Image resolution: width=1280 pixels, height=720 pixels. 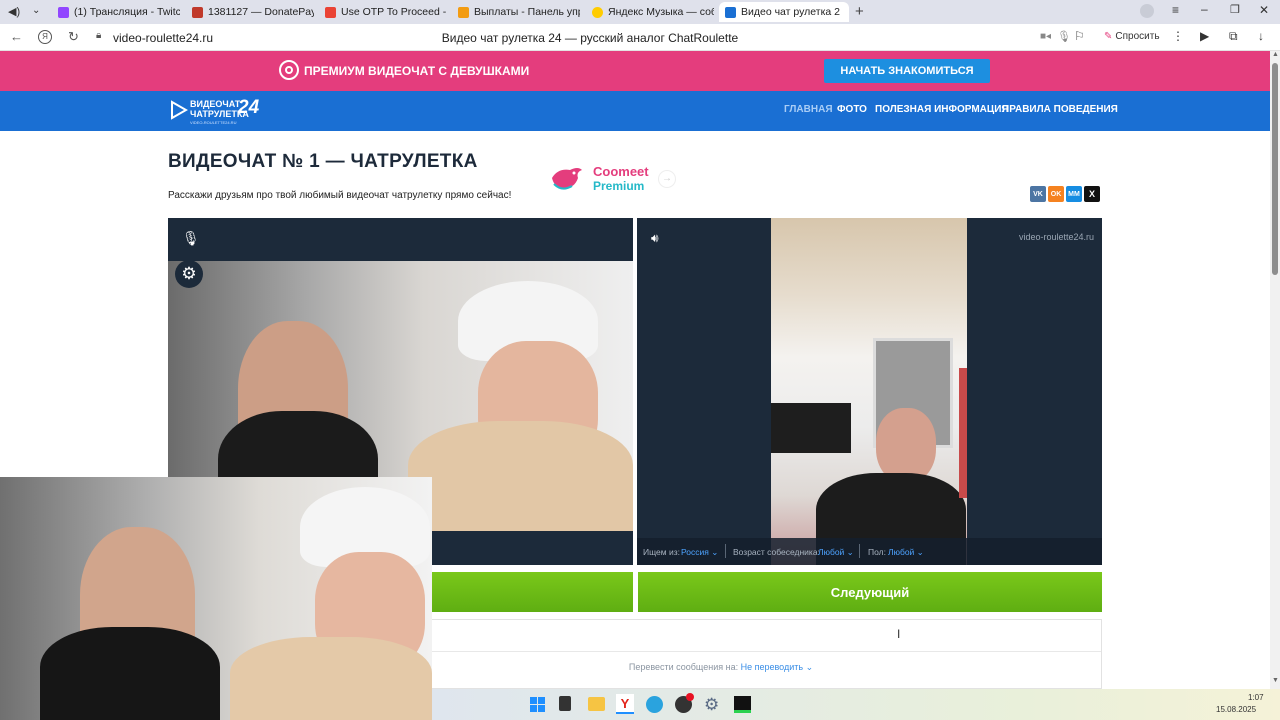 What do you see at coordinates (417, 71) in the screenshot?
I see `promo-text: ПРЕМИУМ ВИДЕОЧАТ С ДЕВУШКАМИ` at bounding box center [417, 71].